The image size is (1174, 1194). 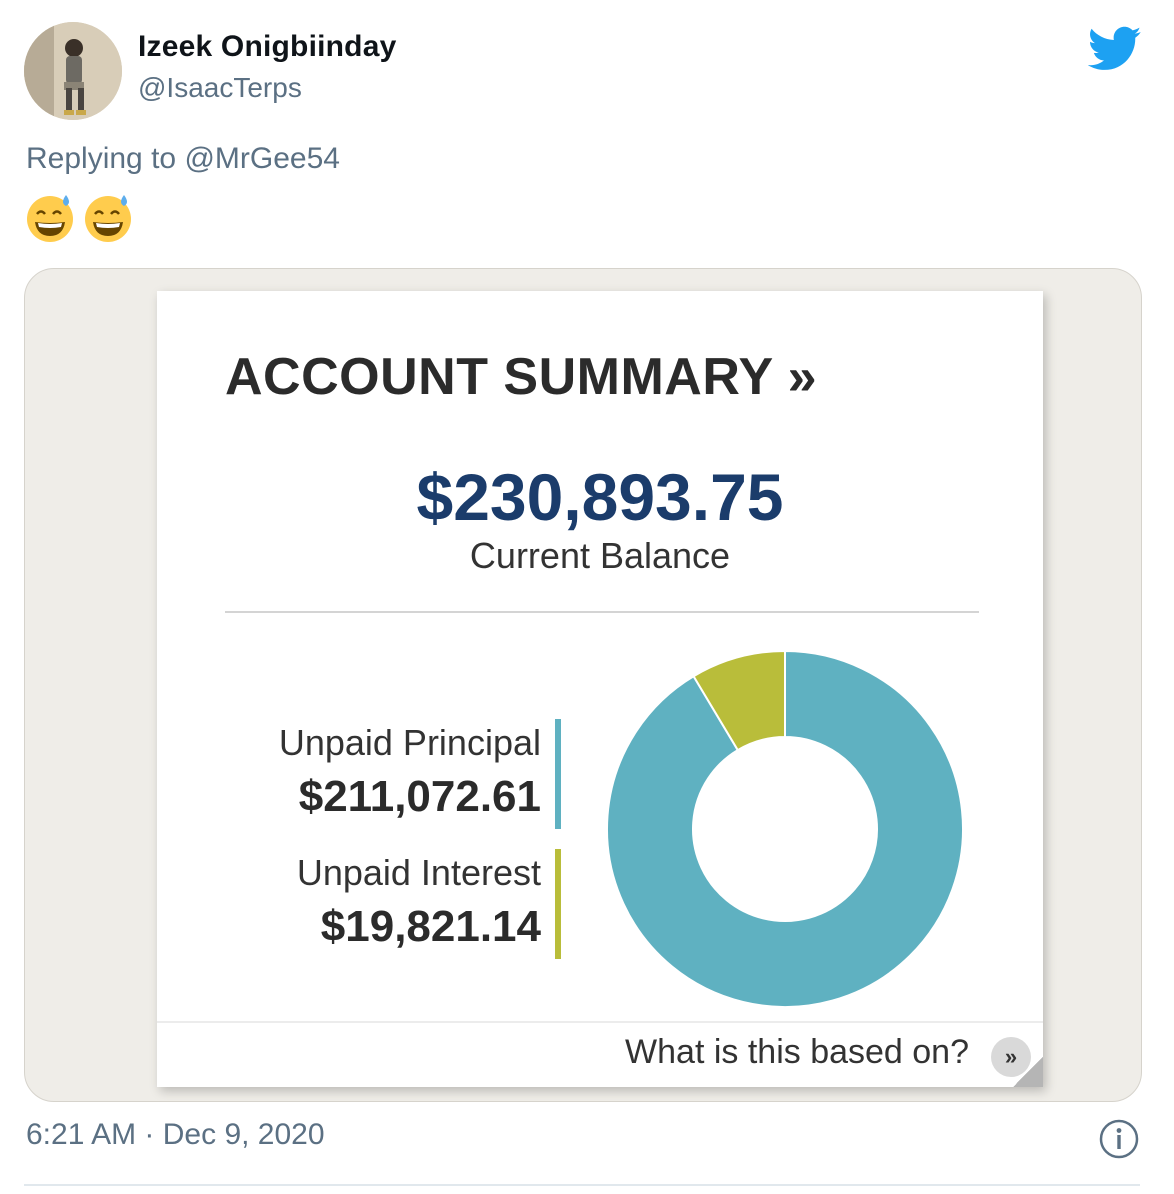 What do you see at coordinates (419, 796) in the screenshot?
I see `principal-value: $211,072.61` at bounding box center [419, 796].